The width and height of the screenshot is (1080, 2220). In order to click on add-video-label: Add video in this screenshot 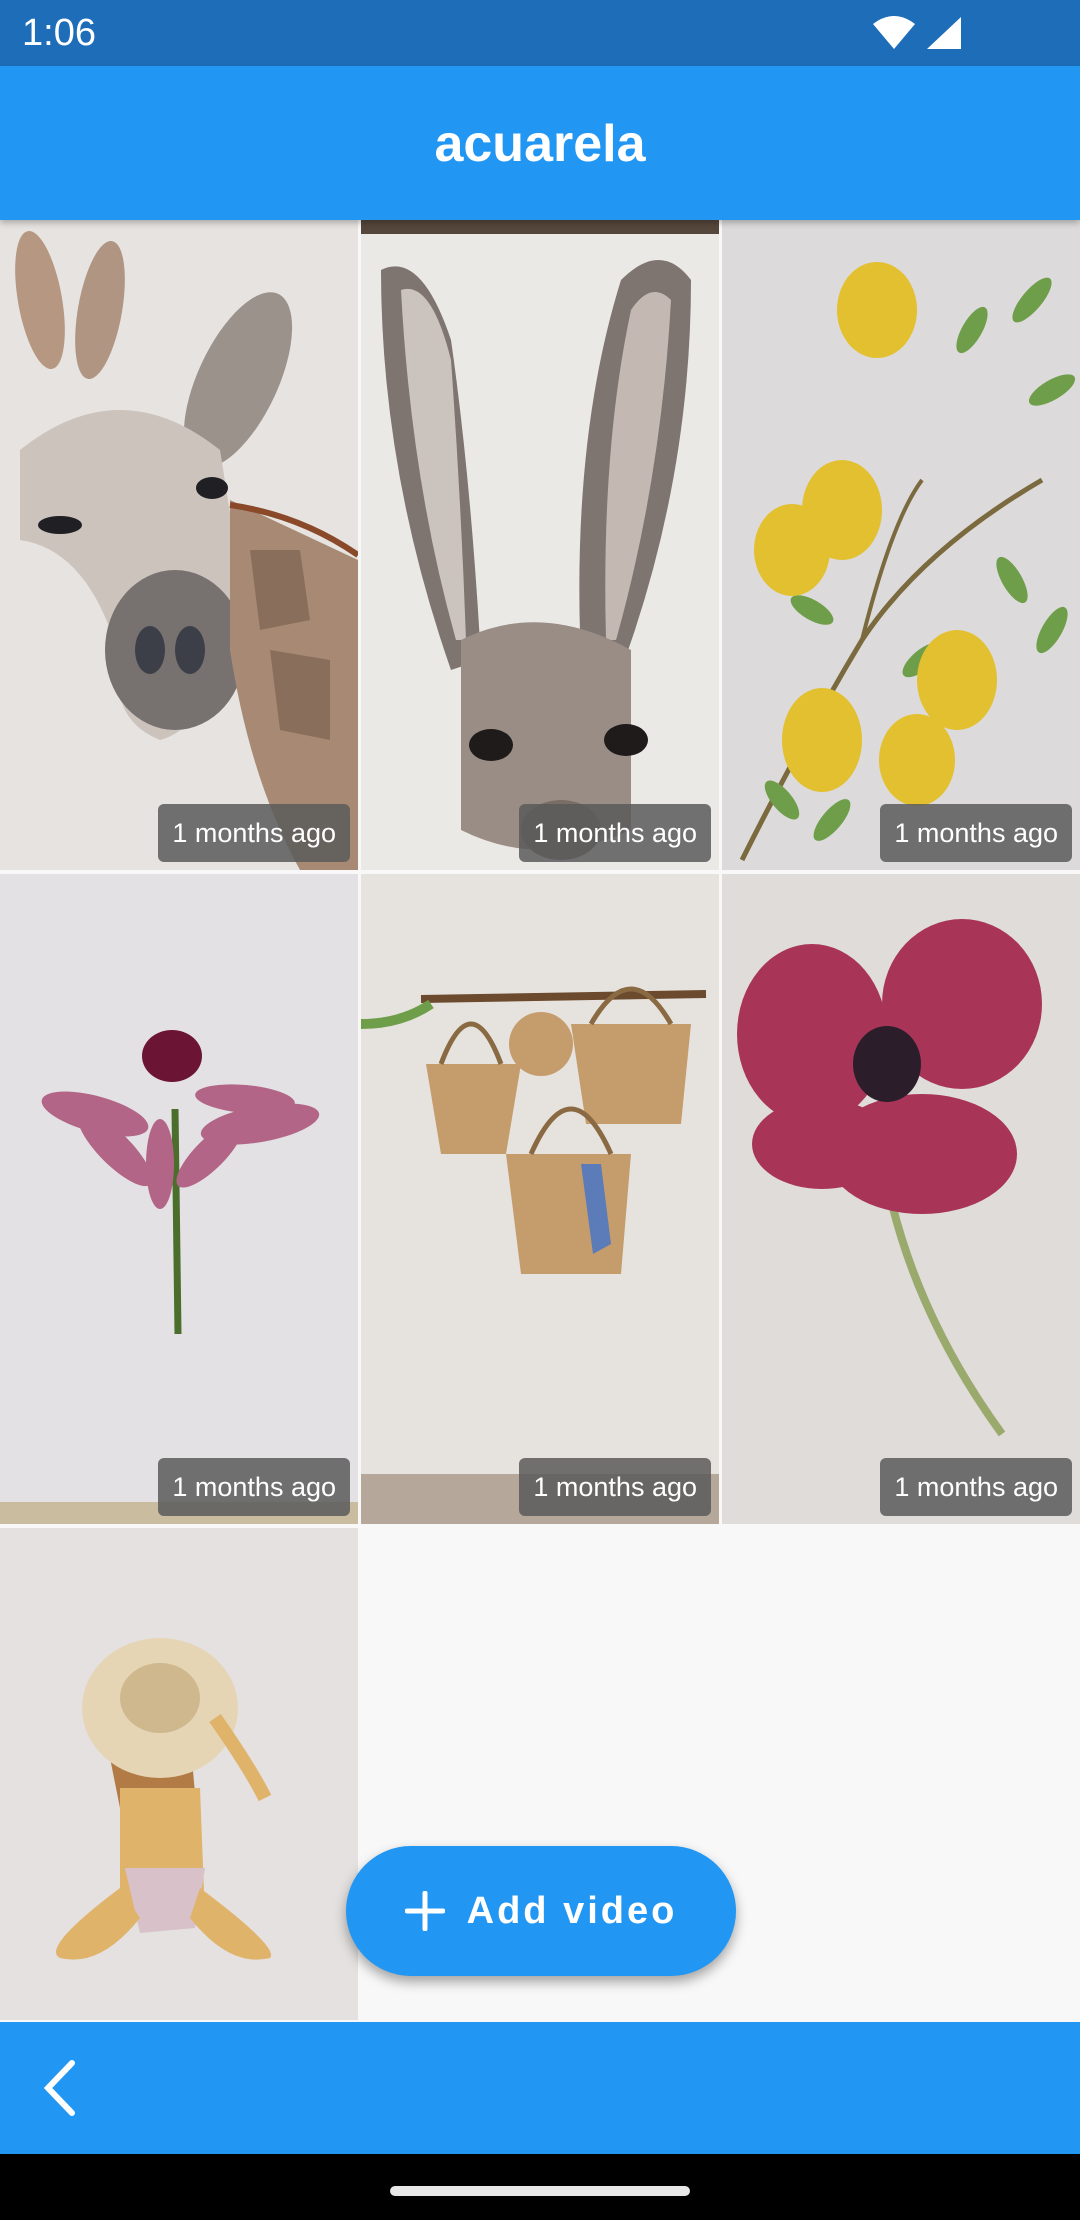, I will do `click(572, 1910)`.